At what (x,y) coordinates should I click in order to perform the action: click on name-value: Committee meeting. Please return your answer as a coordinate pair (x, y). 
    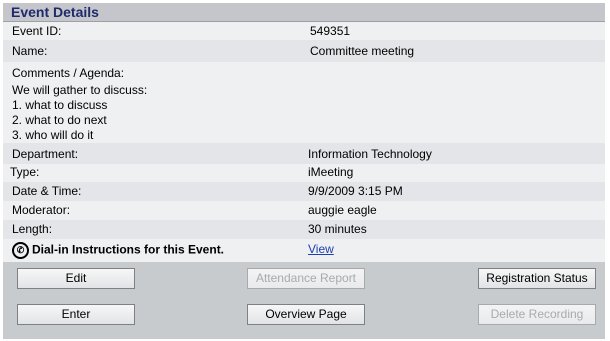
    Looking at the image, I should click on (362, 51).